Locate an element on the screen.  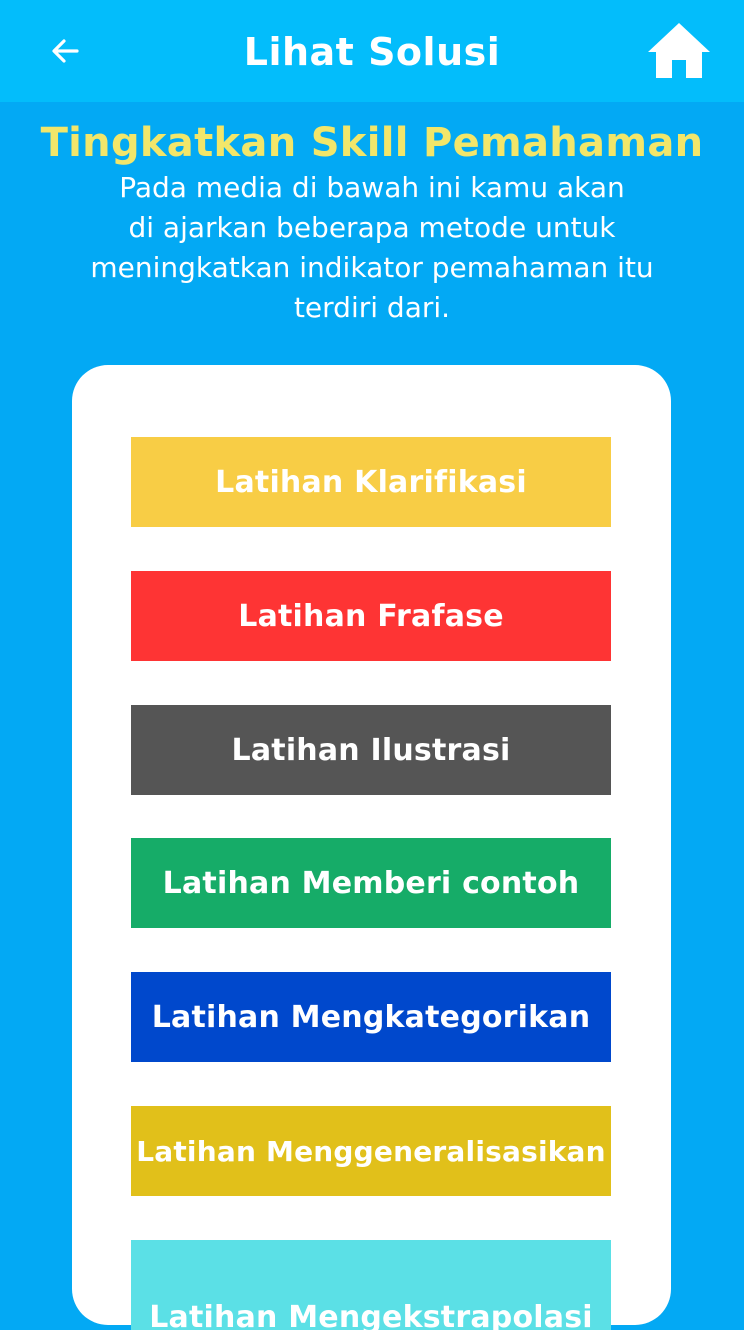
button-label: Latihan Mengkategorikan is located at coordinates (371, 1017).